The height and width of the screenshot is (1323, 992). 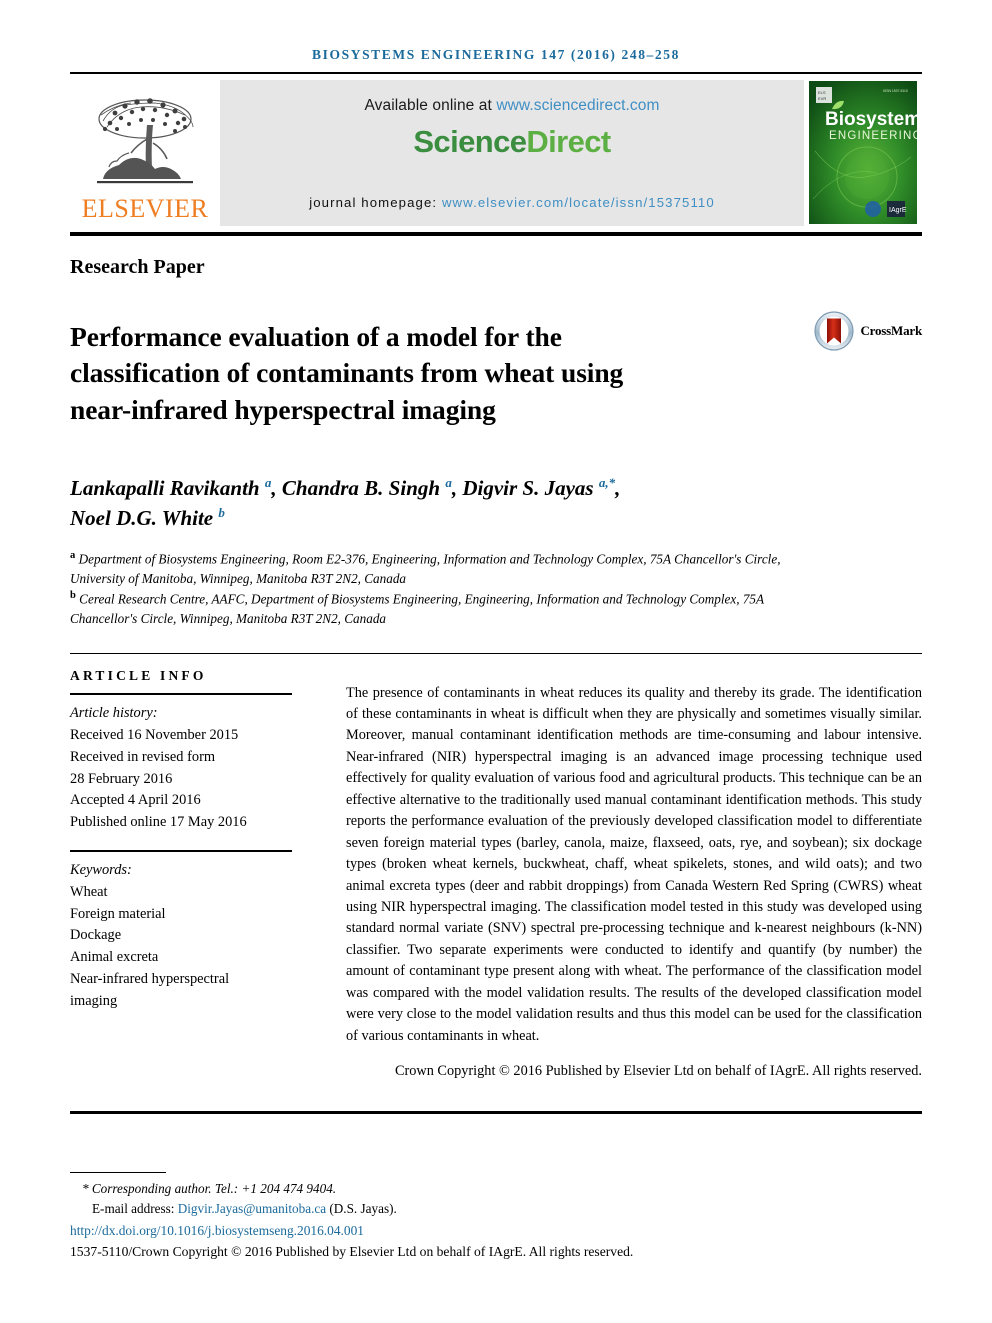 I want to click on author-1-name: Lankapalli Ravikanth, so click(x=167, y=488).